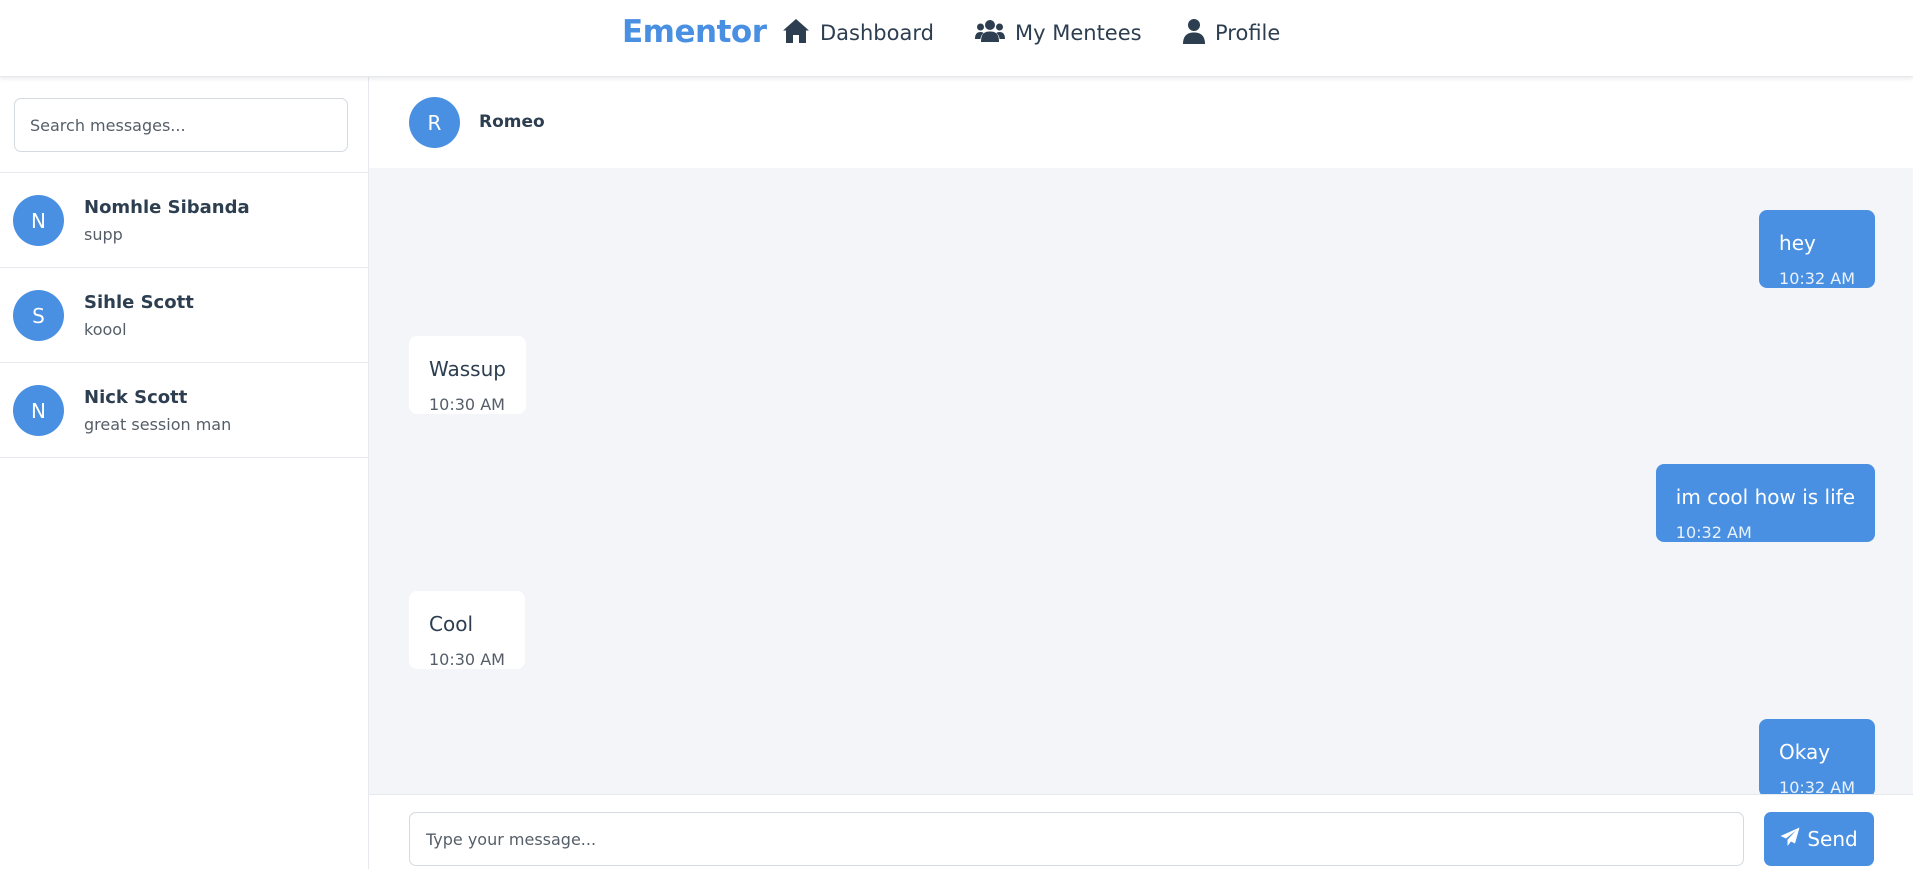  Describe the element at coordinates (1141, 122) in the screenshot. I see `chat-header: R Romeo` at that location.